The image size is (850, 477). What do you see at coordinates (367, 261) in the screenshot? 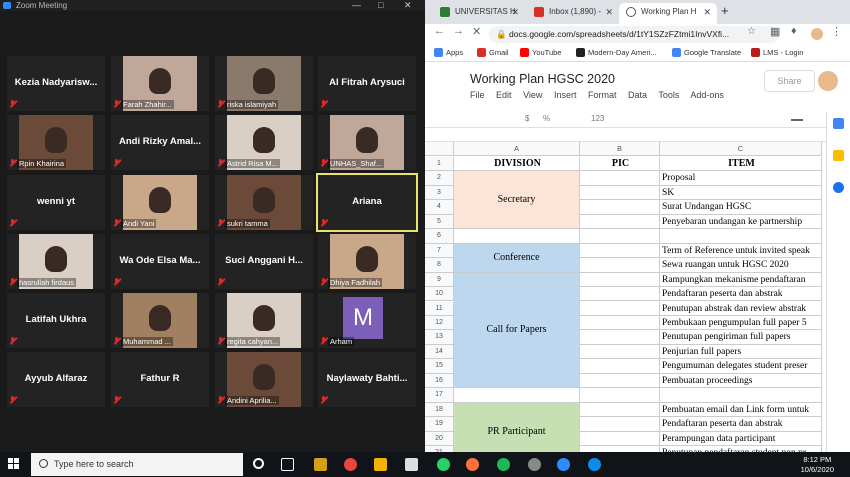
I see `participant-tile: Dhiya Fadhilah` at bounding box center [367, 261].